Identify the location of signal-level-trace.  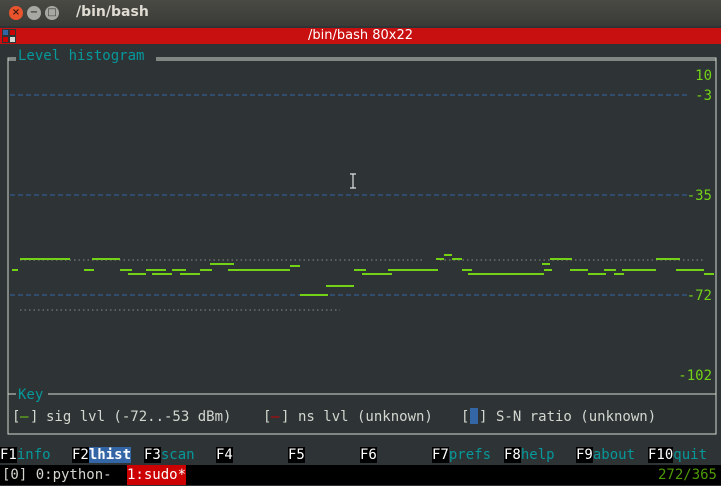
(363, 275).